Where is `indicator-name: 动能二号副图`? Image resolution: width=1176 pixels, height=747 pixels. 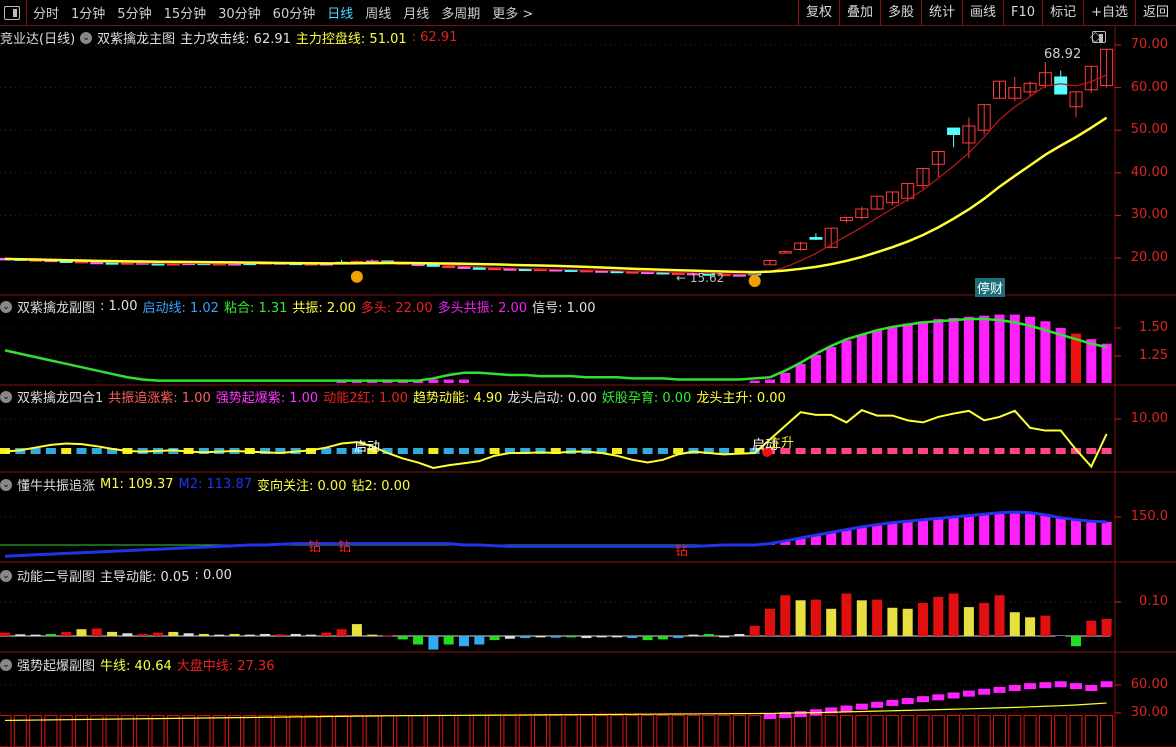
indicator-name: 动能二号副图 is located at coordinates (56, 575).